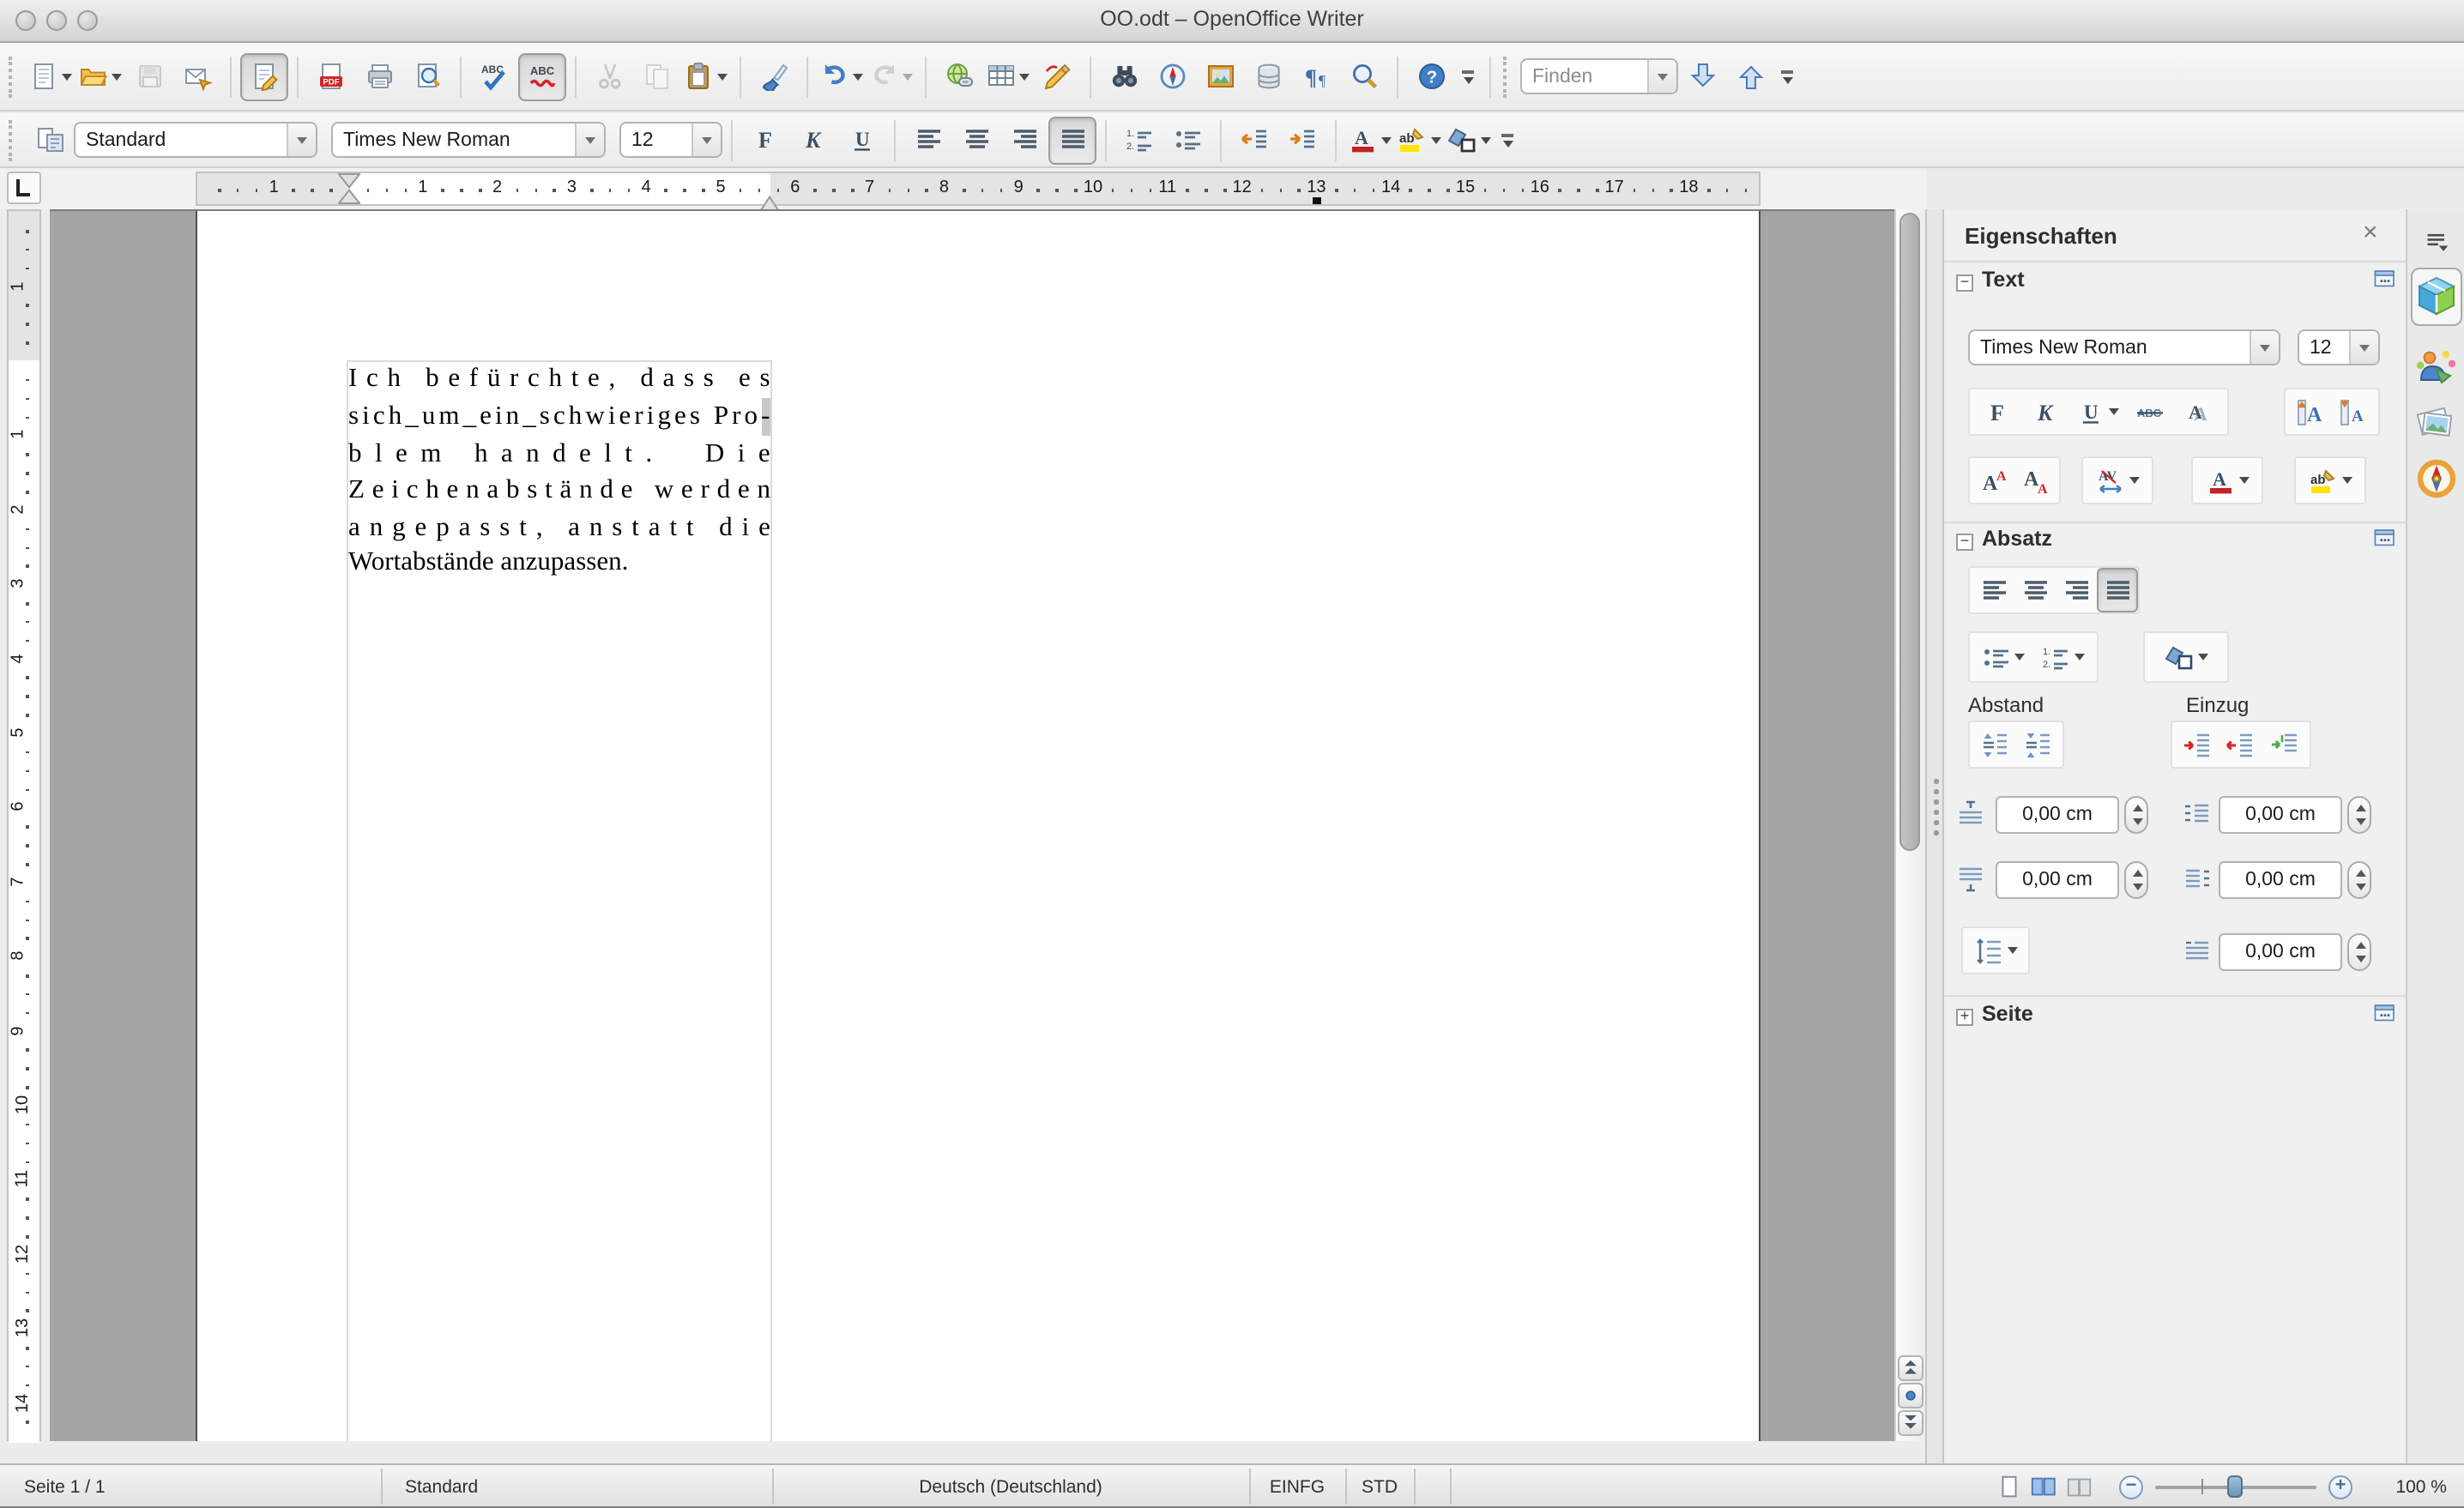 This screenshot has width=2464, height=1508. I want to click on italic-button: K, so click(813, 140).